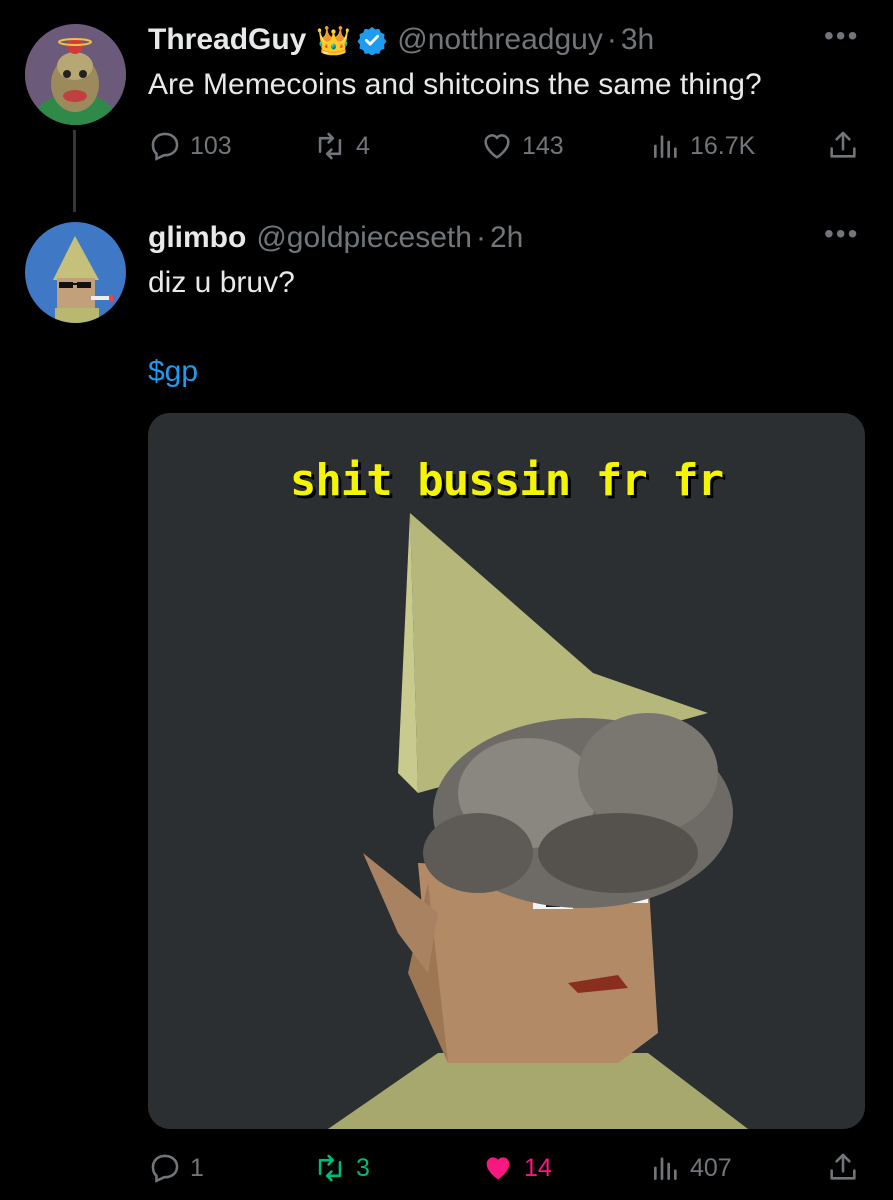 The height and width of the screenshot is (1200, 893). What do you see at coordinates (334, 40) in the screenshot?
I see `crown-badge-icon: 👑` at bounding box center [334, 40].